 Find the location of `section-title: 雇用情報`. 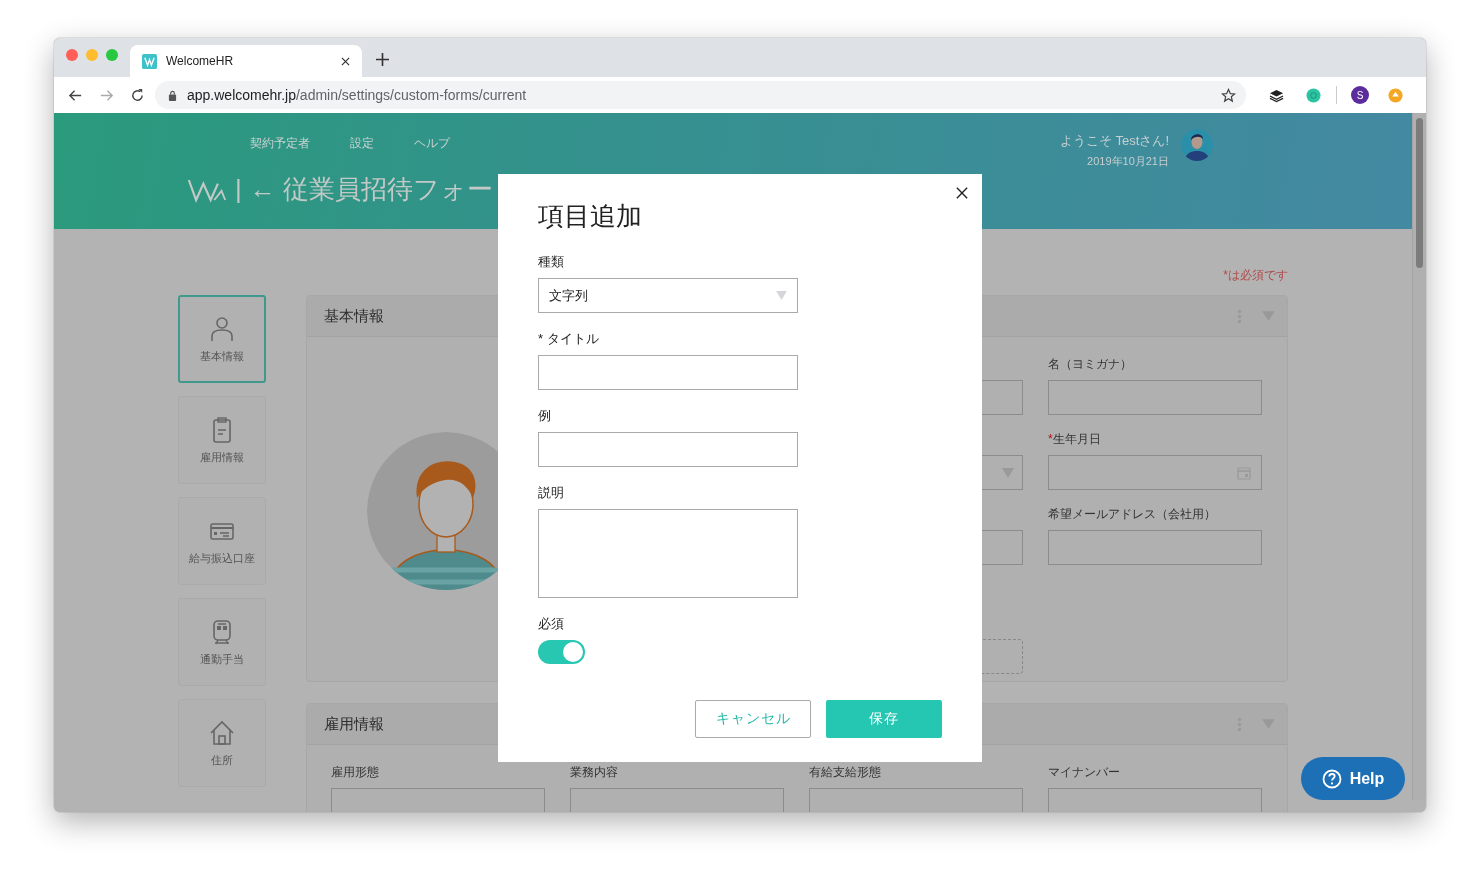

section-title: 雇用情報 is located at coordinates (354, 724).